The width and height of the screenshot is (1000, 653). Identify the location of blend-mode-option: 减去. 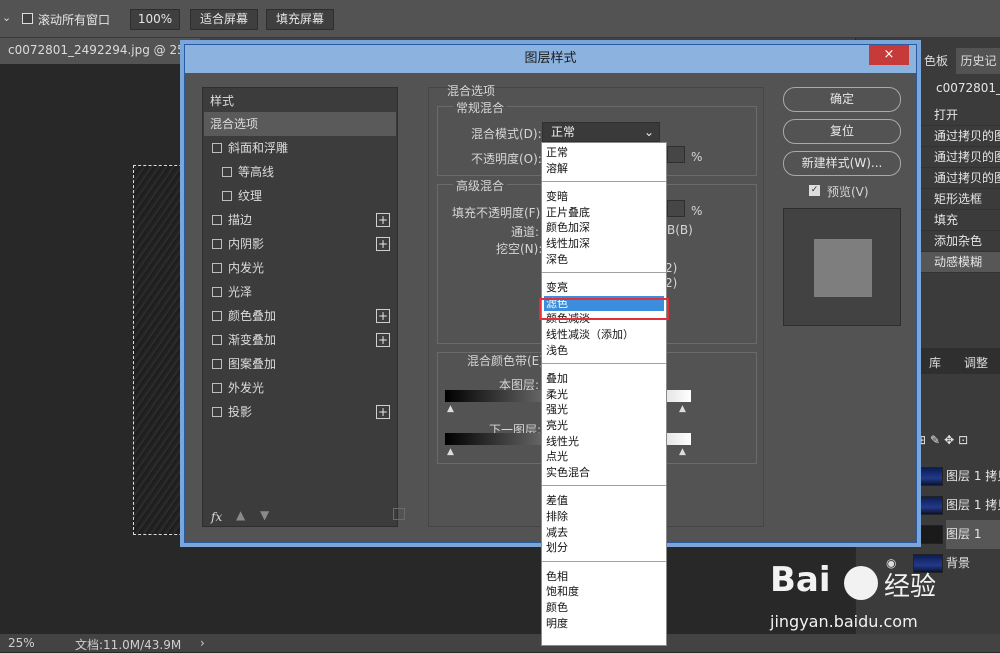
(604, 533).